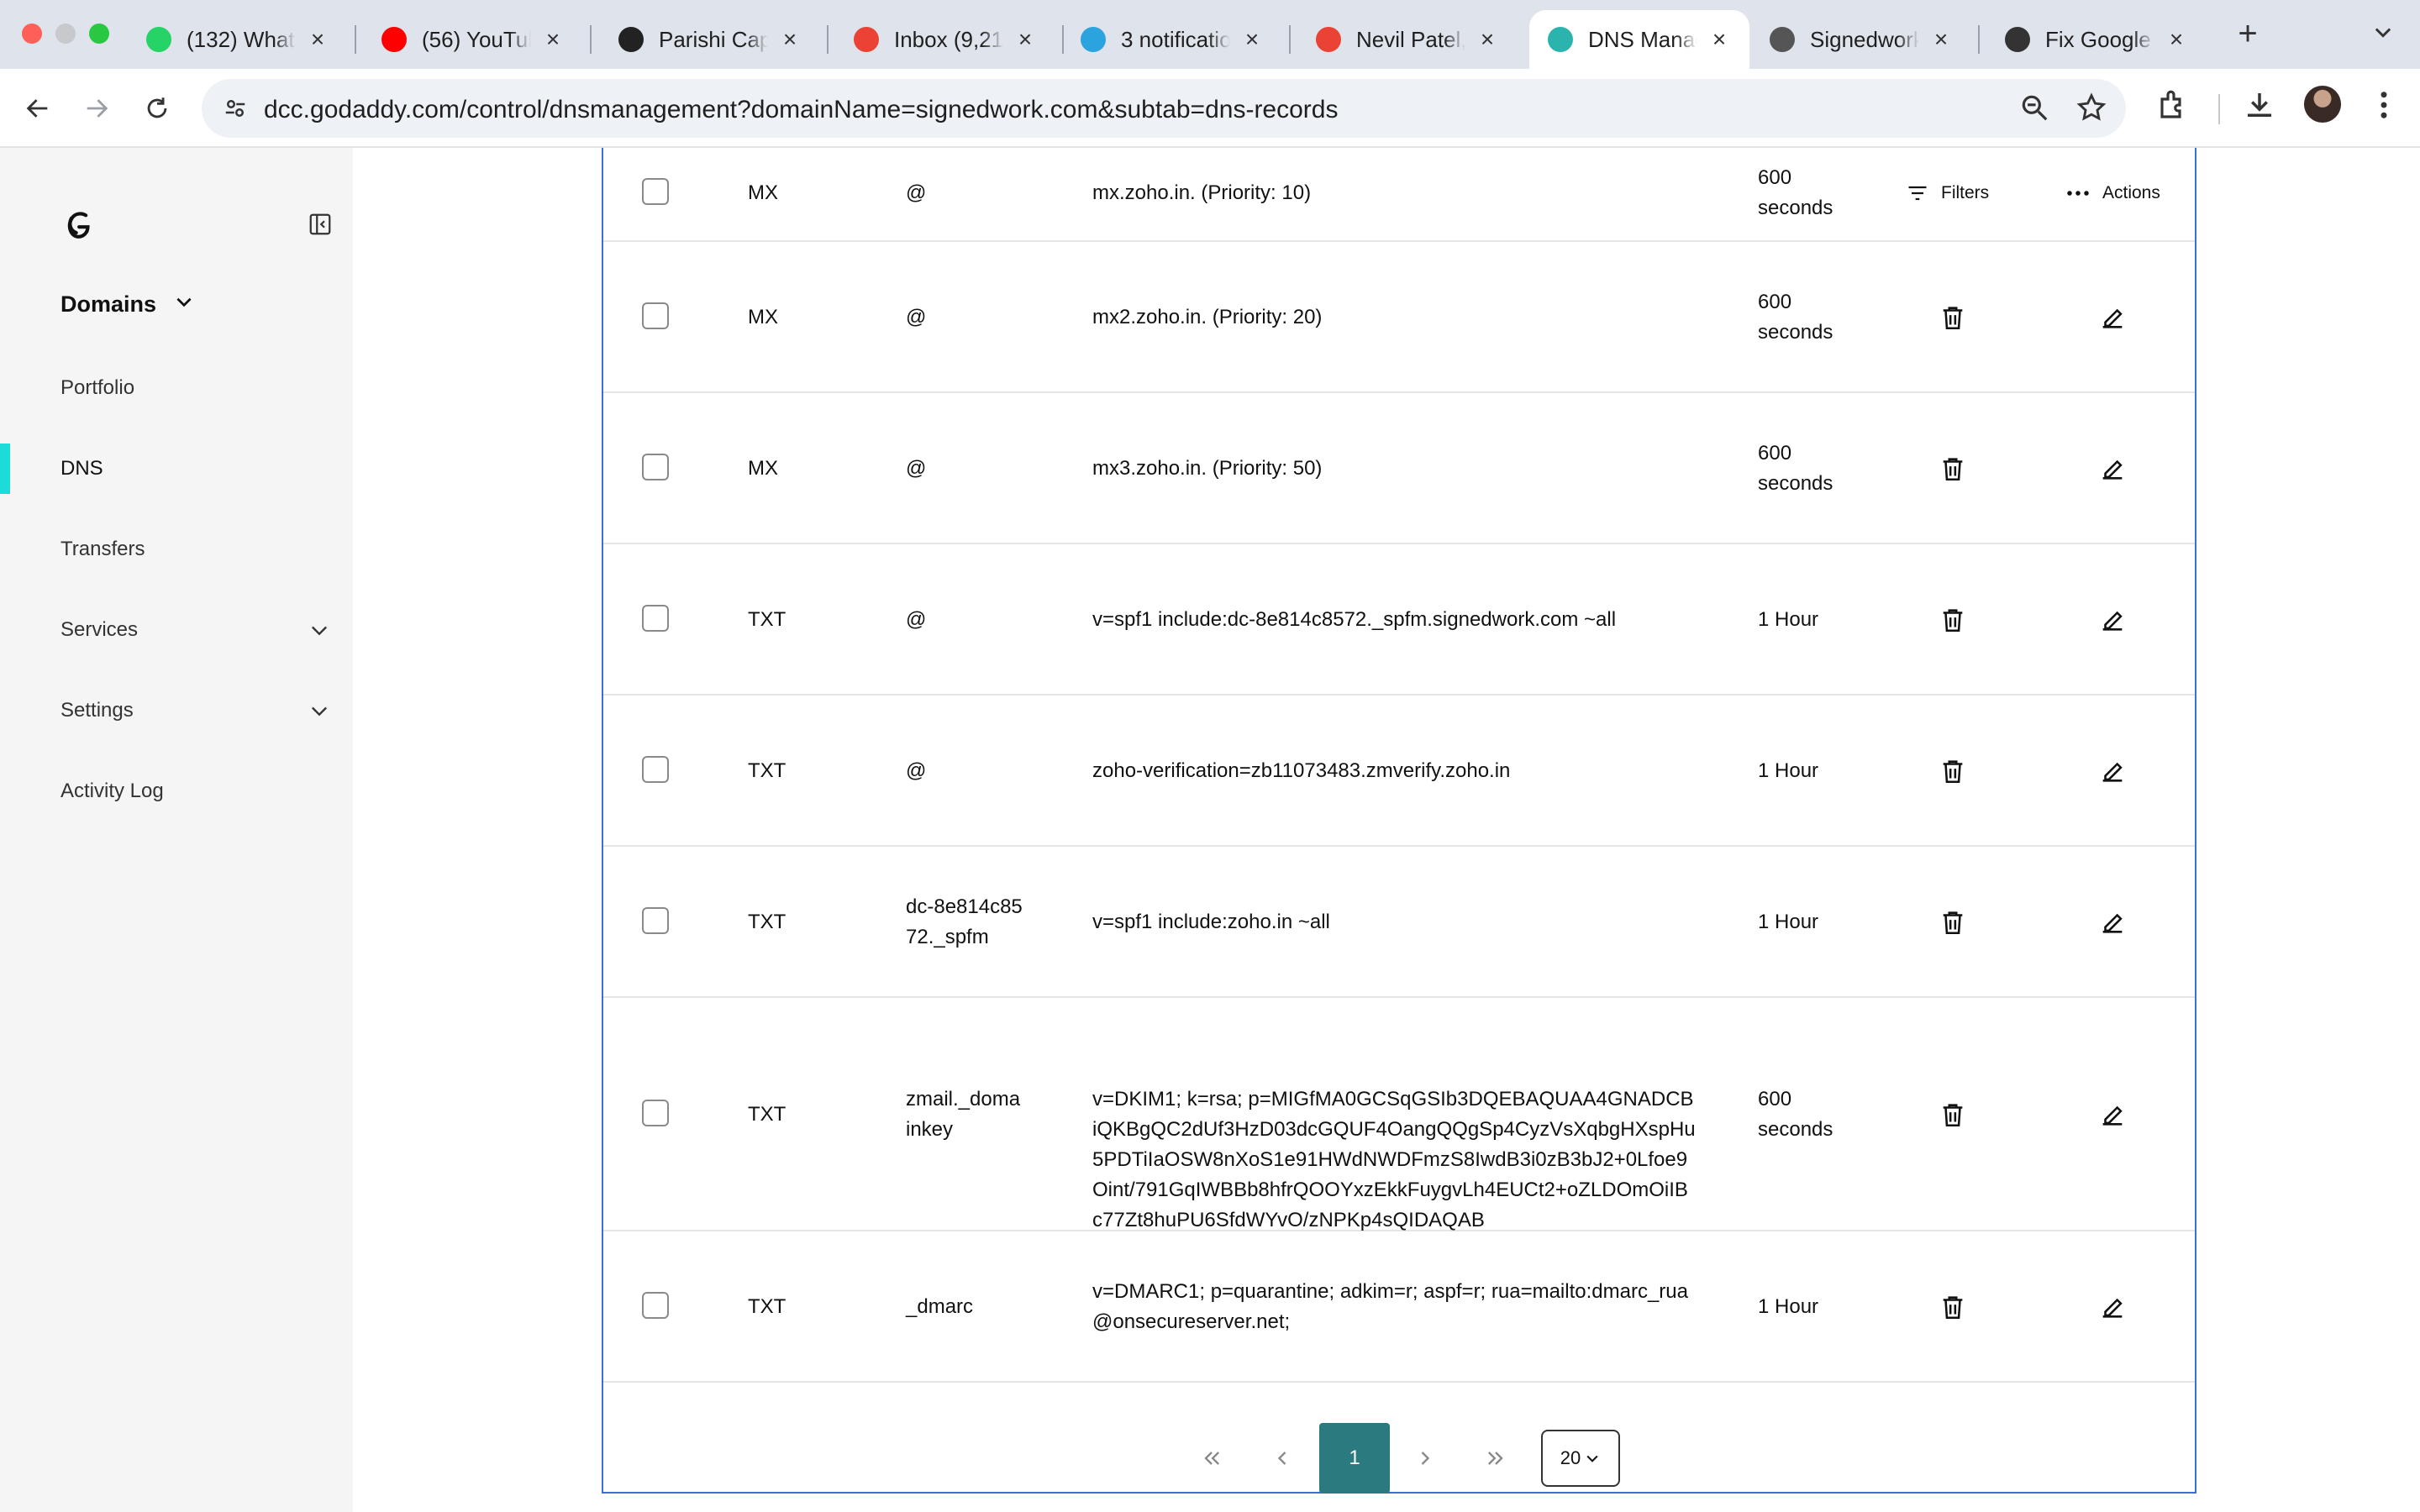 Image resolution: width=2420 pixels, height=1512 pixels. Describe the element at coordinates (2112, 193) in the screenshot. I see `actions-button: Actions` at that location.